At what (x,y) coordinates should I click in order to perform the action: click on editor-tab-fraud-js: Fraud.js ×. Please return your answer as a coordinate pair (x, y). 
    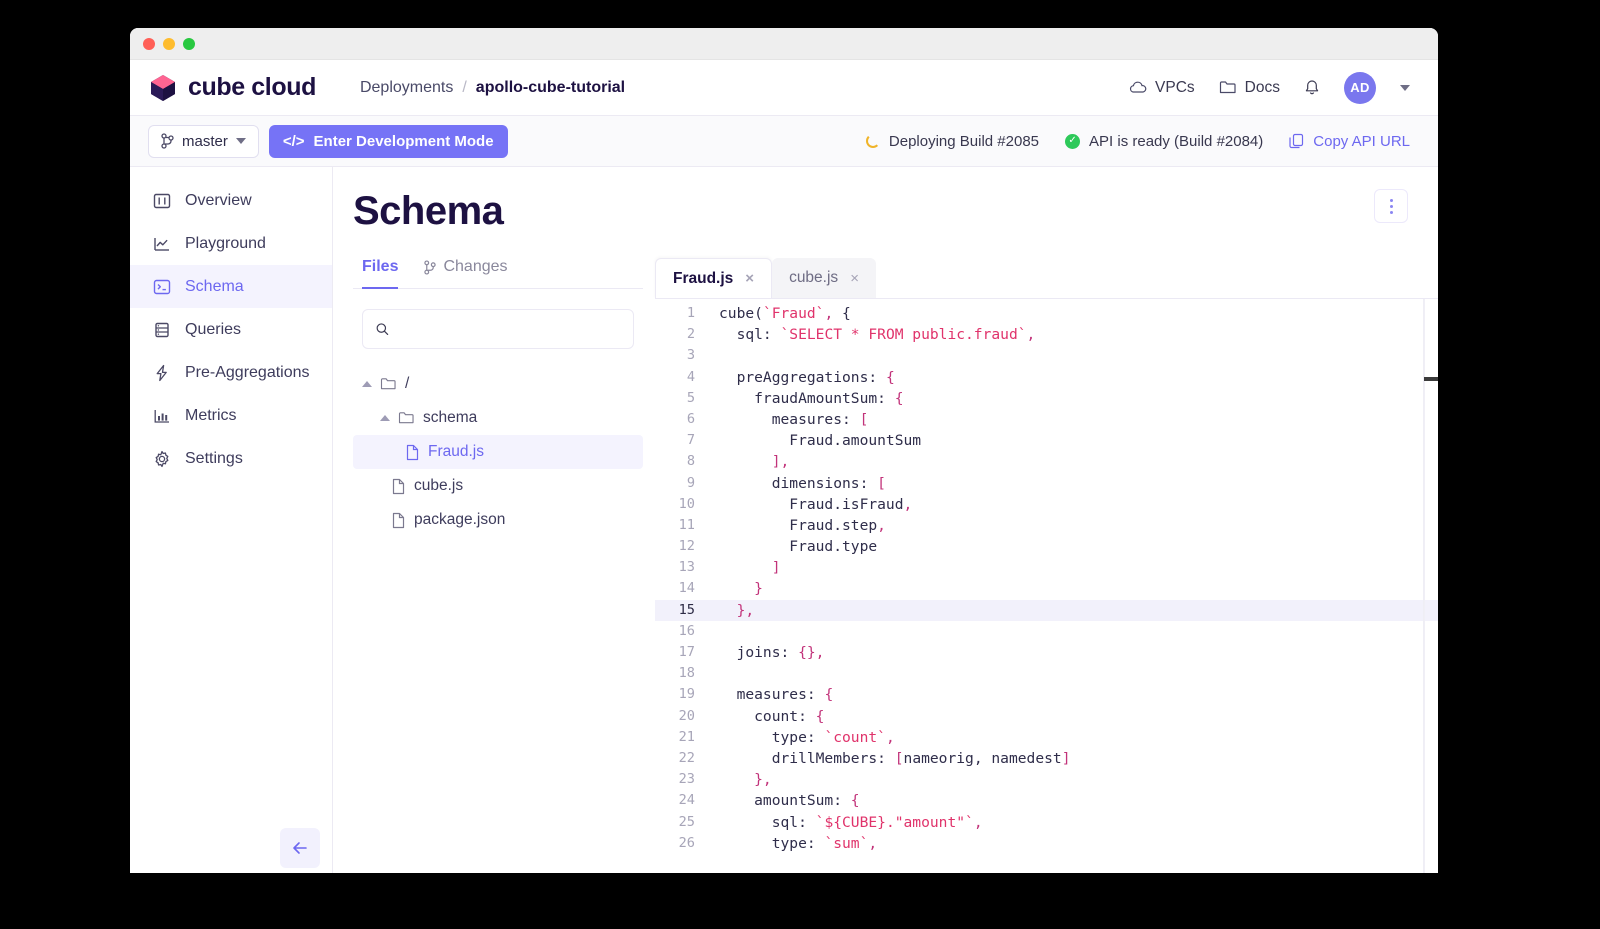
    Looking at the image, I should click on (714, 278).